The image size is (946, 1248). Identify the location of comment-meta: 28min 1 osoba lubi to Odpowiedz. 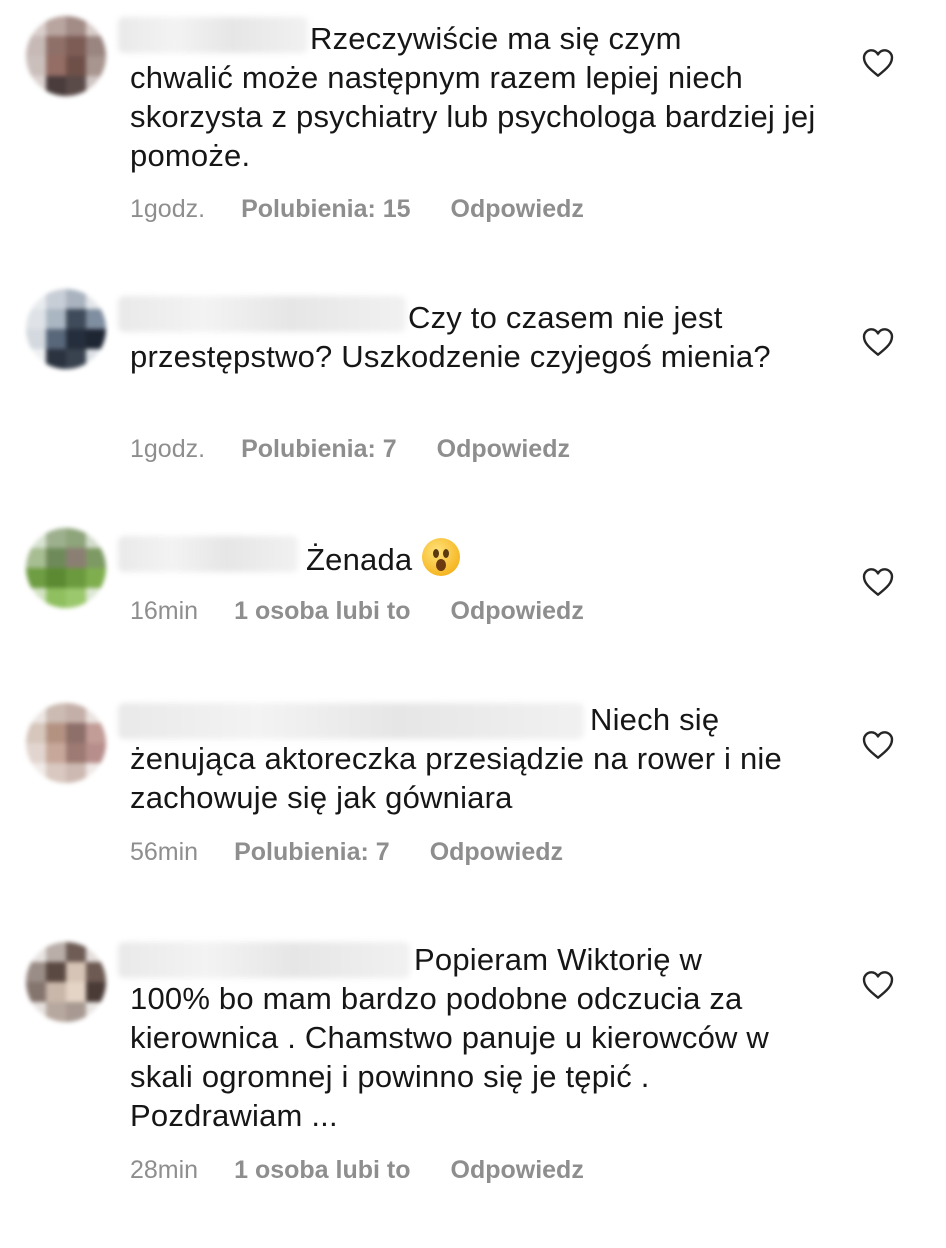
(357, 1170).